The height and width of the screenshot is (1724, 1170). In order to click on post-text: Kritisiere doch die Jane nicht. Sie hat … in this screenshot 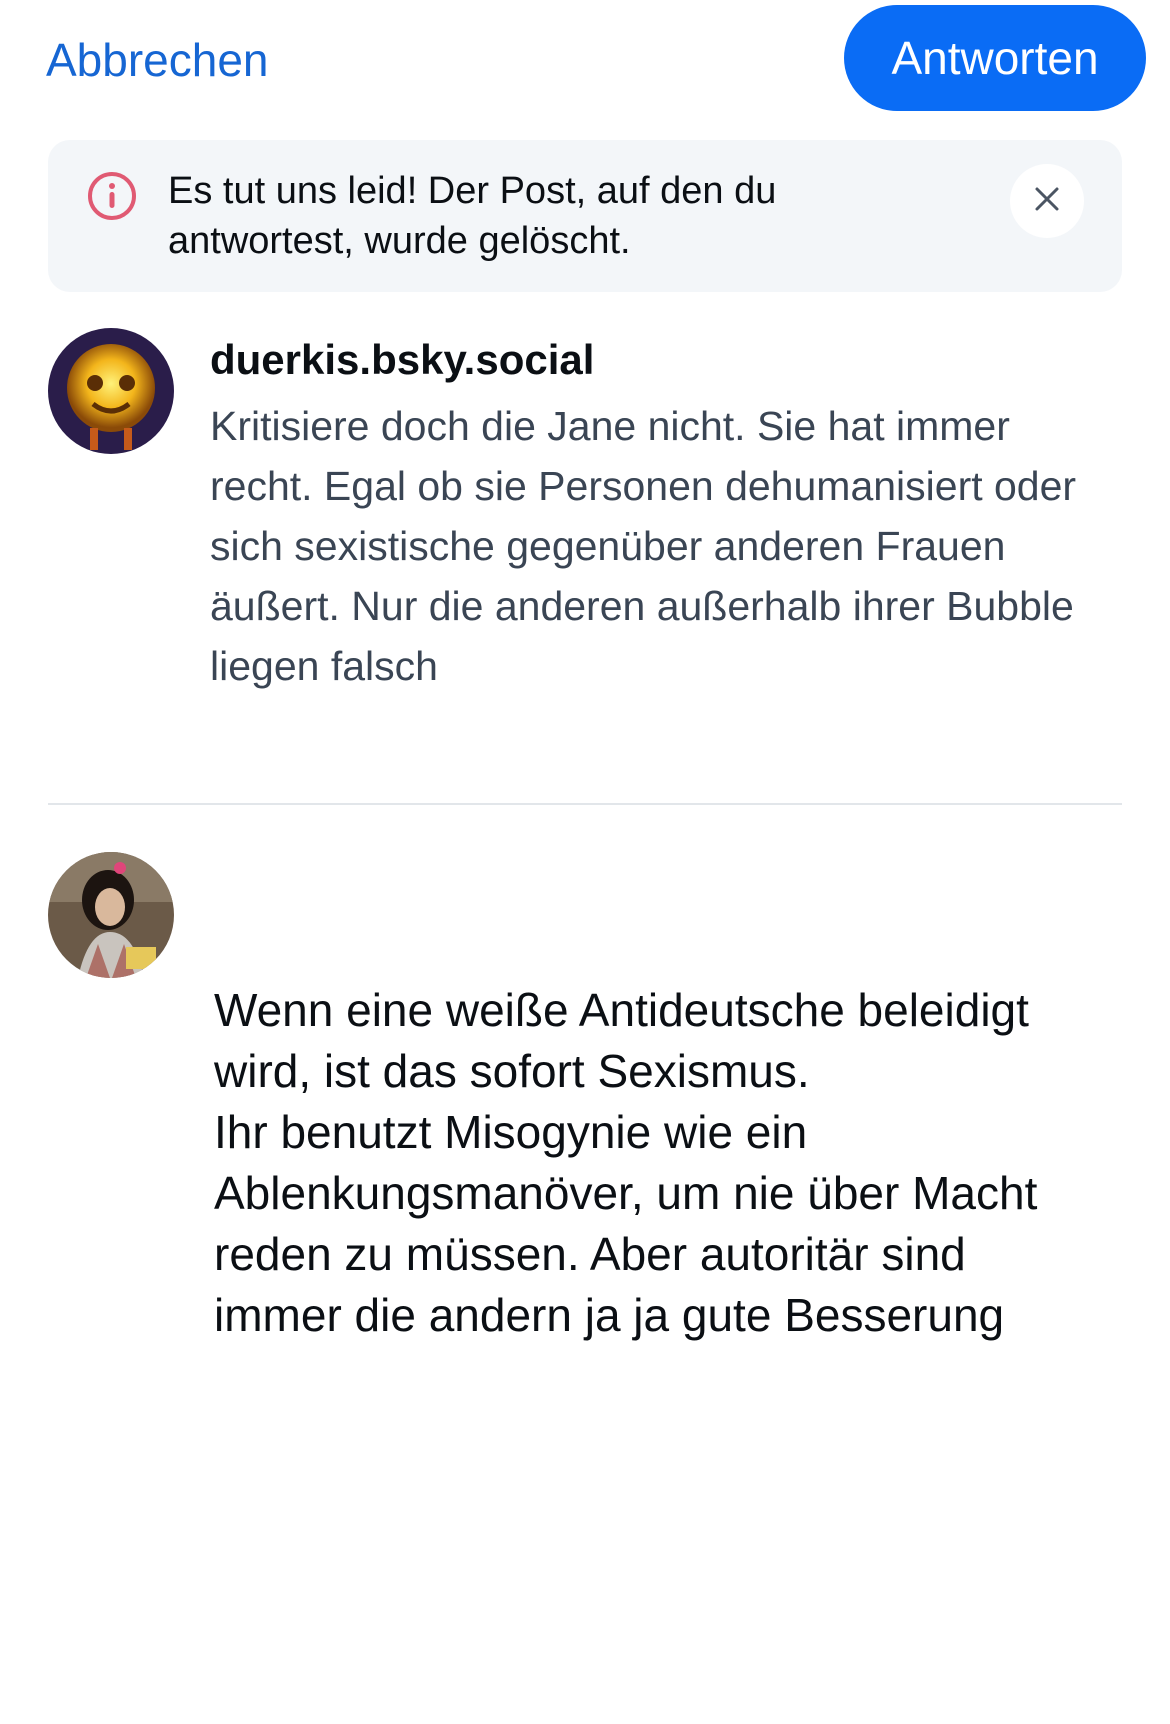, I will do `click(643, 546)`.